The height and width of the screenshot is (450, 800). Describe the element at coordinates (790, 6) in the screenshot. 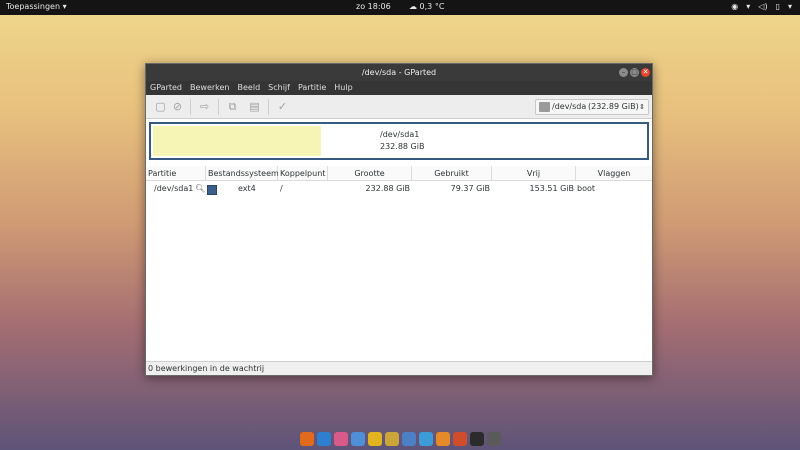

I see `power-menu-icon: ▾` at that location.